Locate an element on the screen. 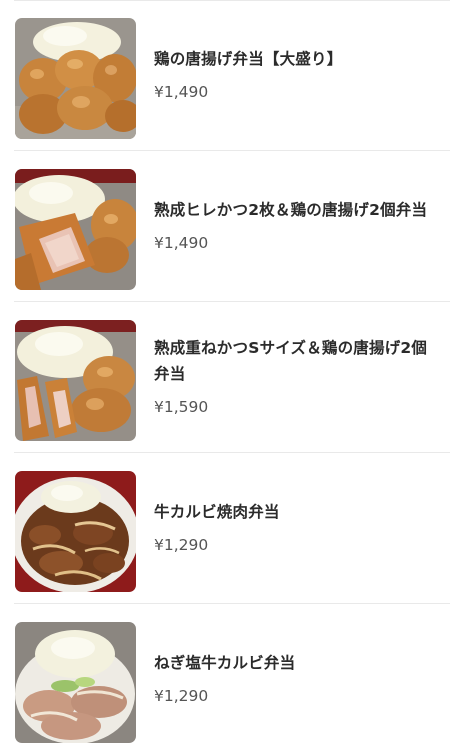 This screenshot has height=755, width=450. menu-item-info: 鶏の唐揚げ弁当【大盛り】 ¥1,490 is located at coordinates (292, 75).